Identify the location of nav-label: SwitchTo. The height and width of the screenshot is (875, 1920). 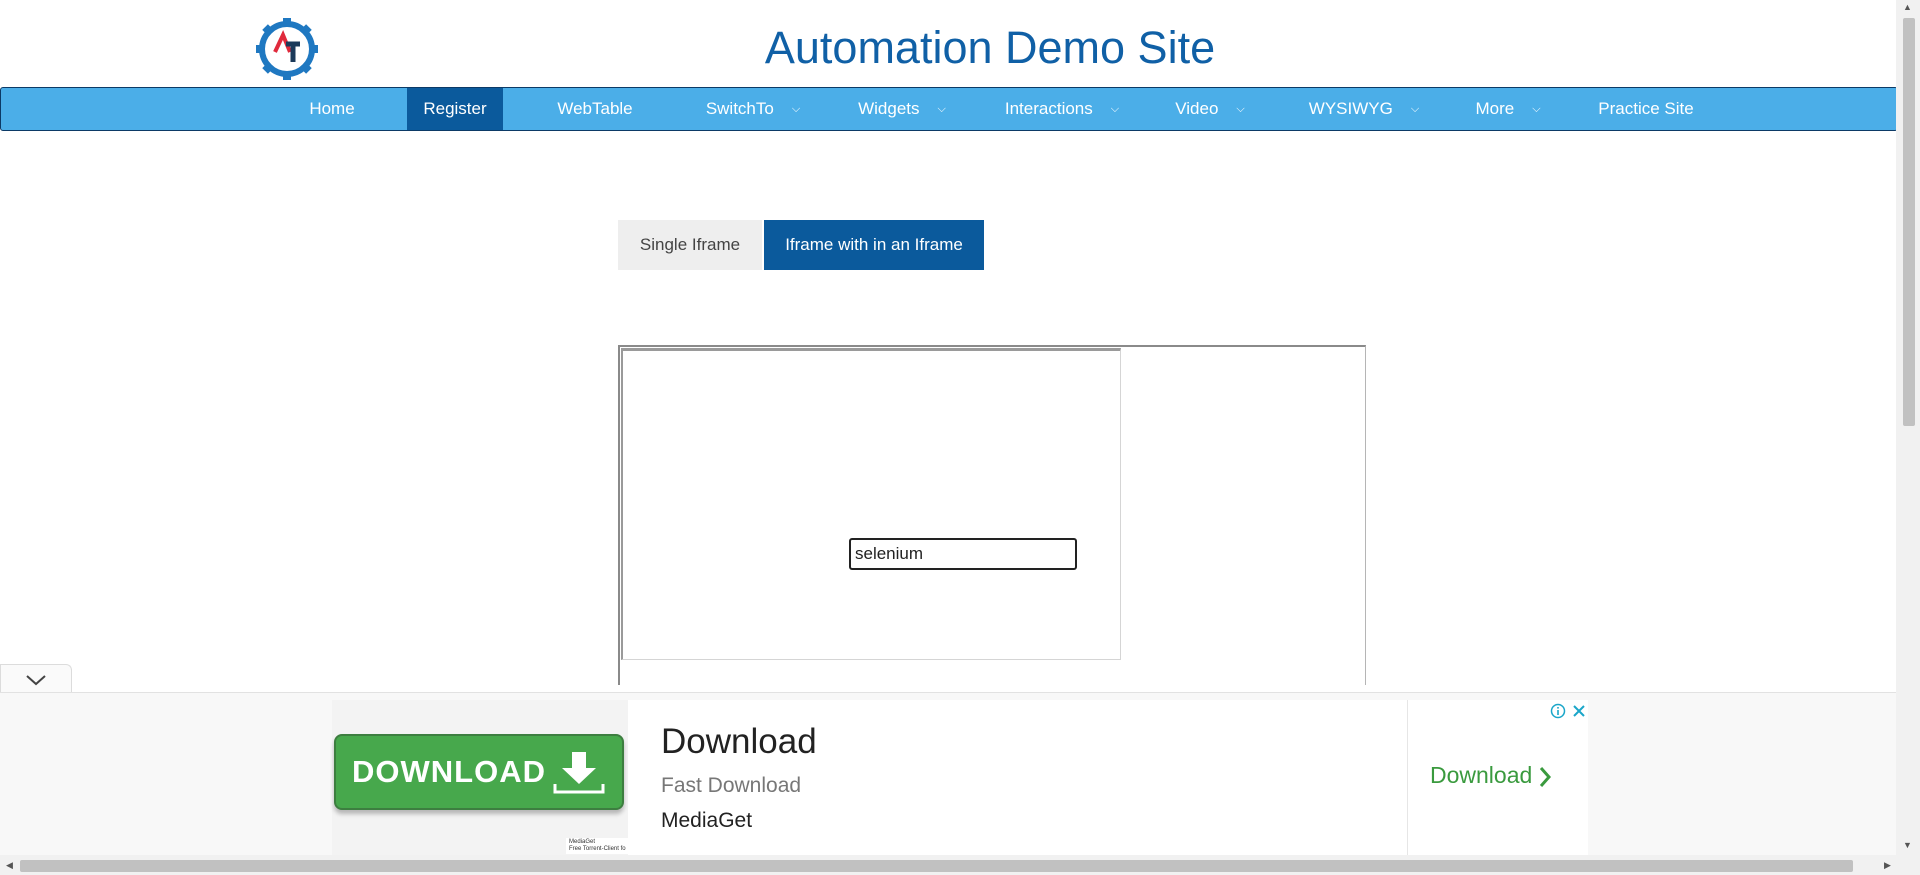
(739, 108).